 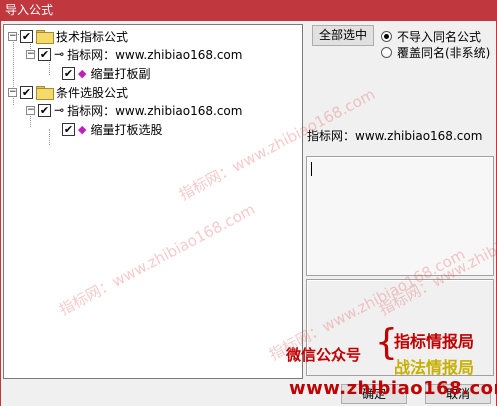 I want to click on radio-label: 不导入同名公式, so click(x=439, y=37).